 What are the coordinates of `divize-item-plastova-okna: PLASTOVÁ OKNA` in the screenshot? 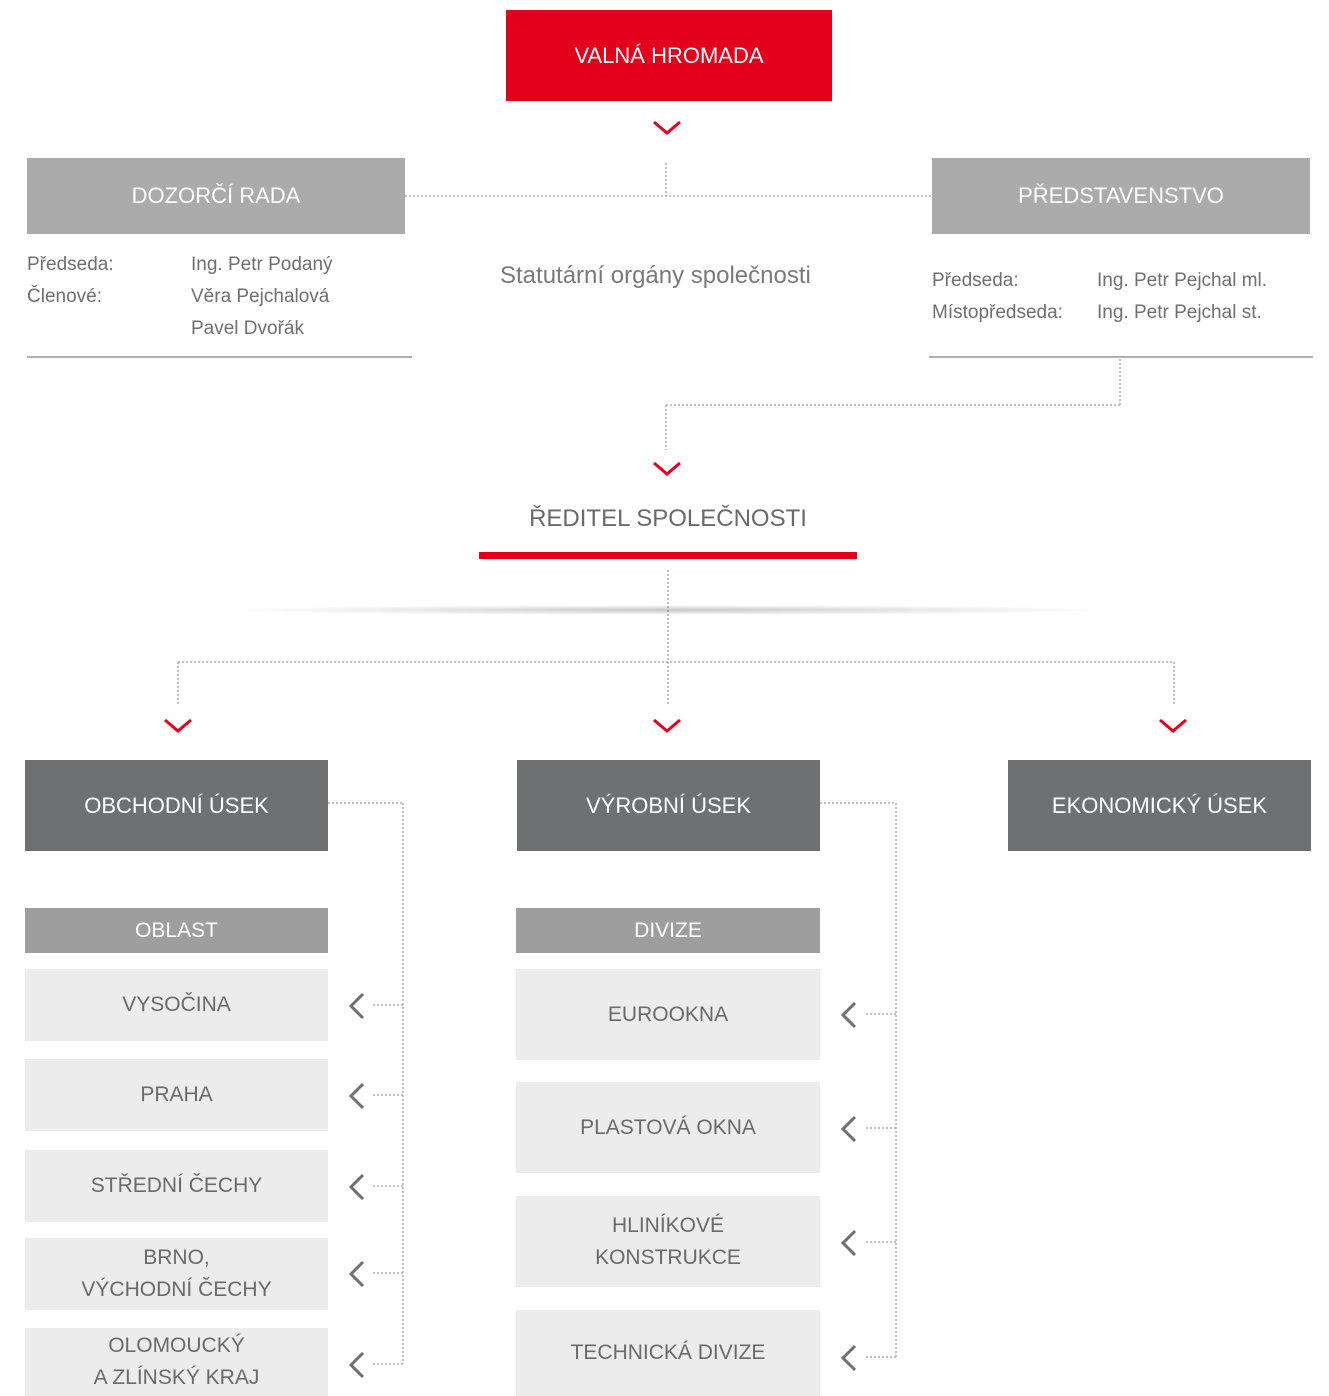 It's located at (668, 1127).